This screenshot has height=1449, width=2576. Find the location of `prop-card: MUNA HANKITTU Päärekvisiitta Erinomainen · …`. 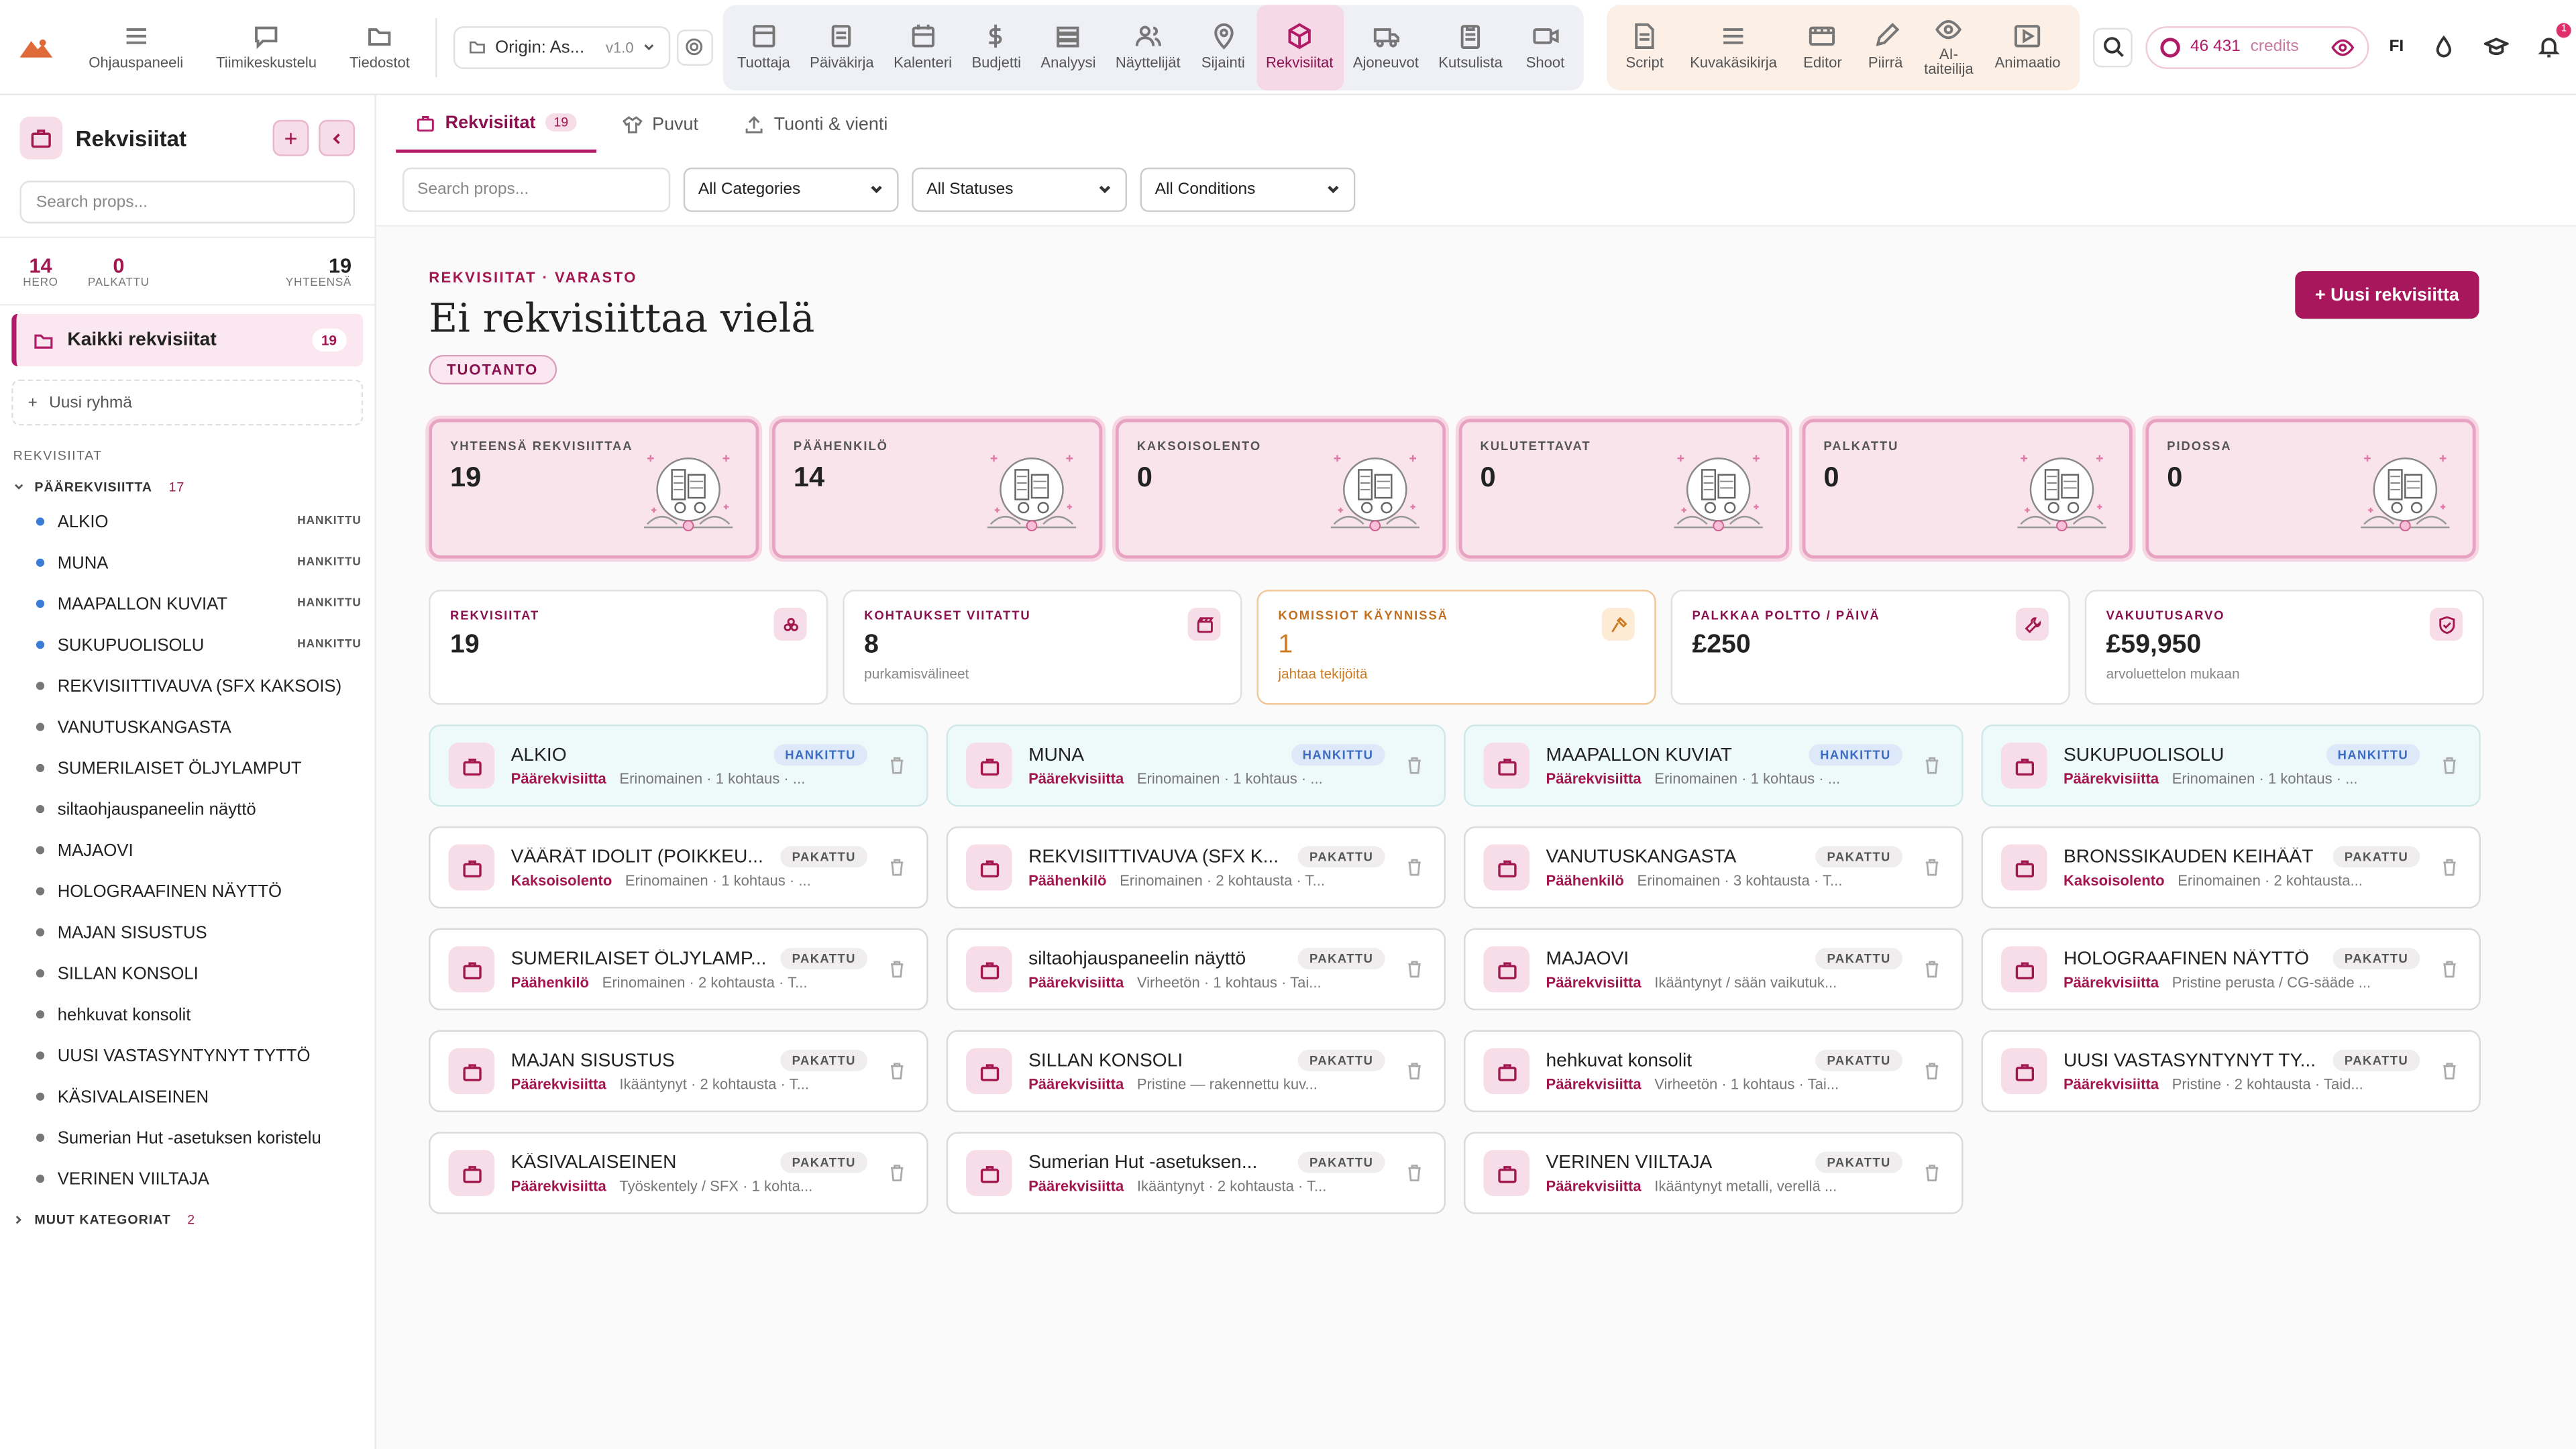

prop-card: MUNA HANKITTU Päärekvisiitta Erinomainen · … is located at coordinates (1196, 765).